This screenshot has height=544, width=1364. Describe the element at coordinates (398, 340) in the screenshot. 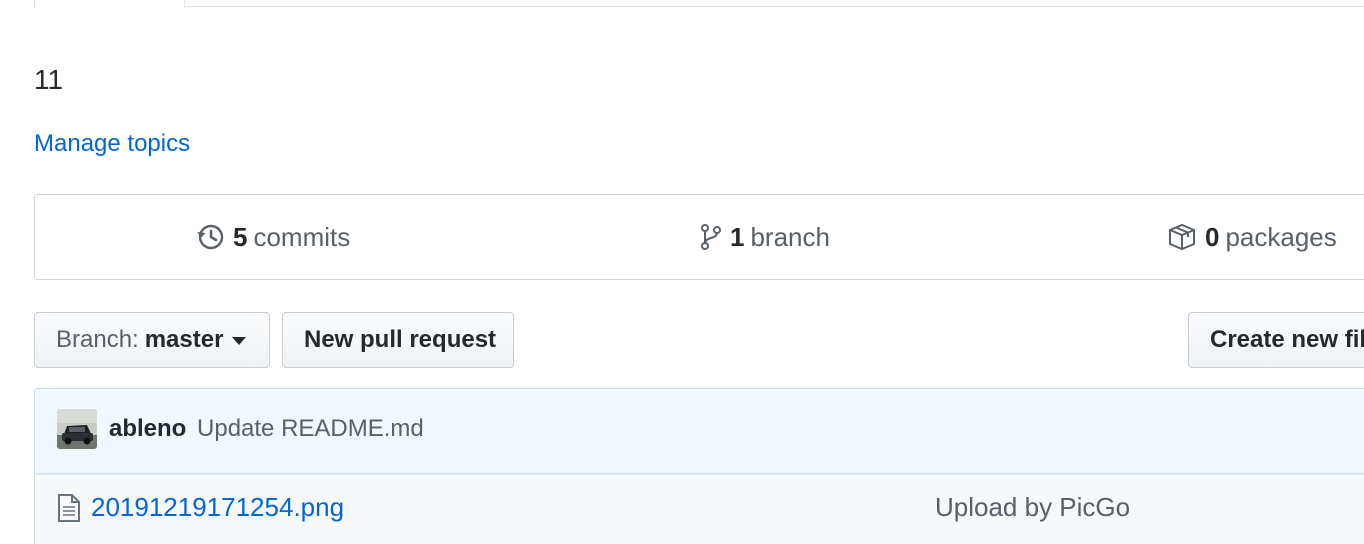

I see `new-pull-request-button: New pull request` at that location.